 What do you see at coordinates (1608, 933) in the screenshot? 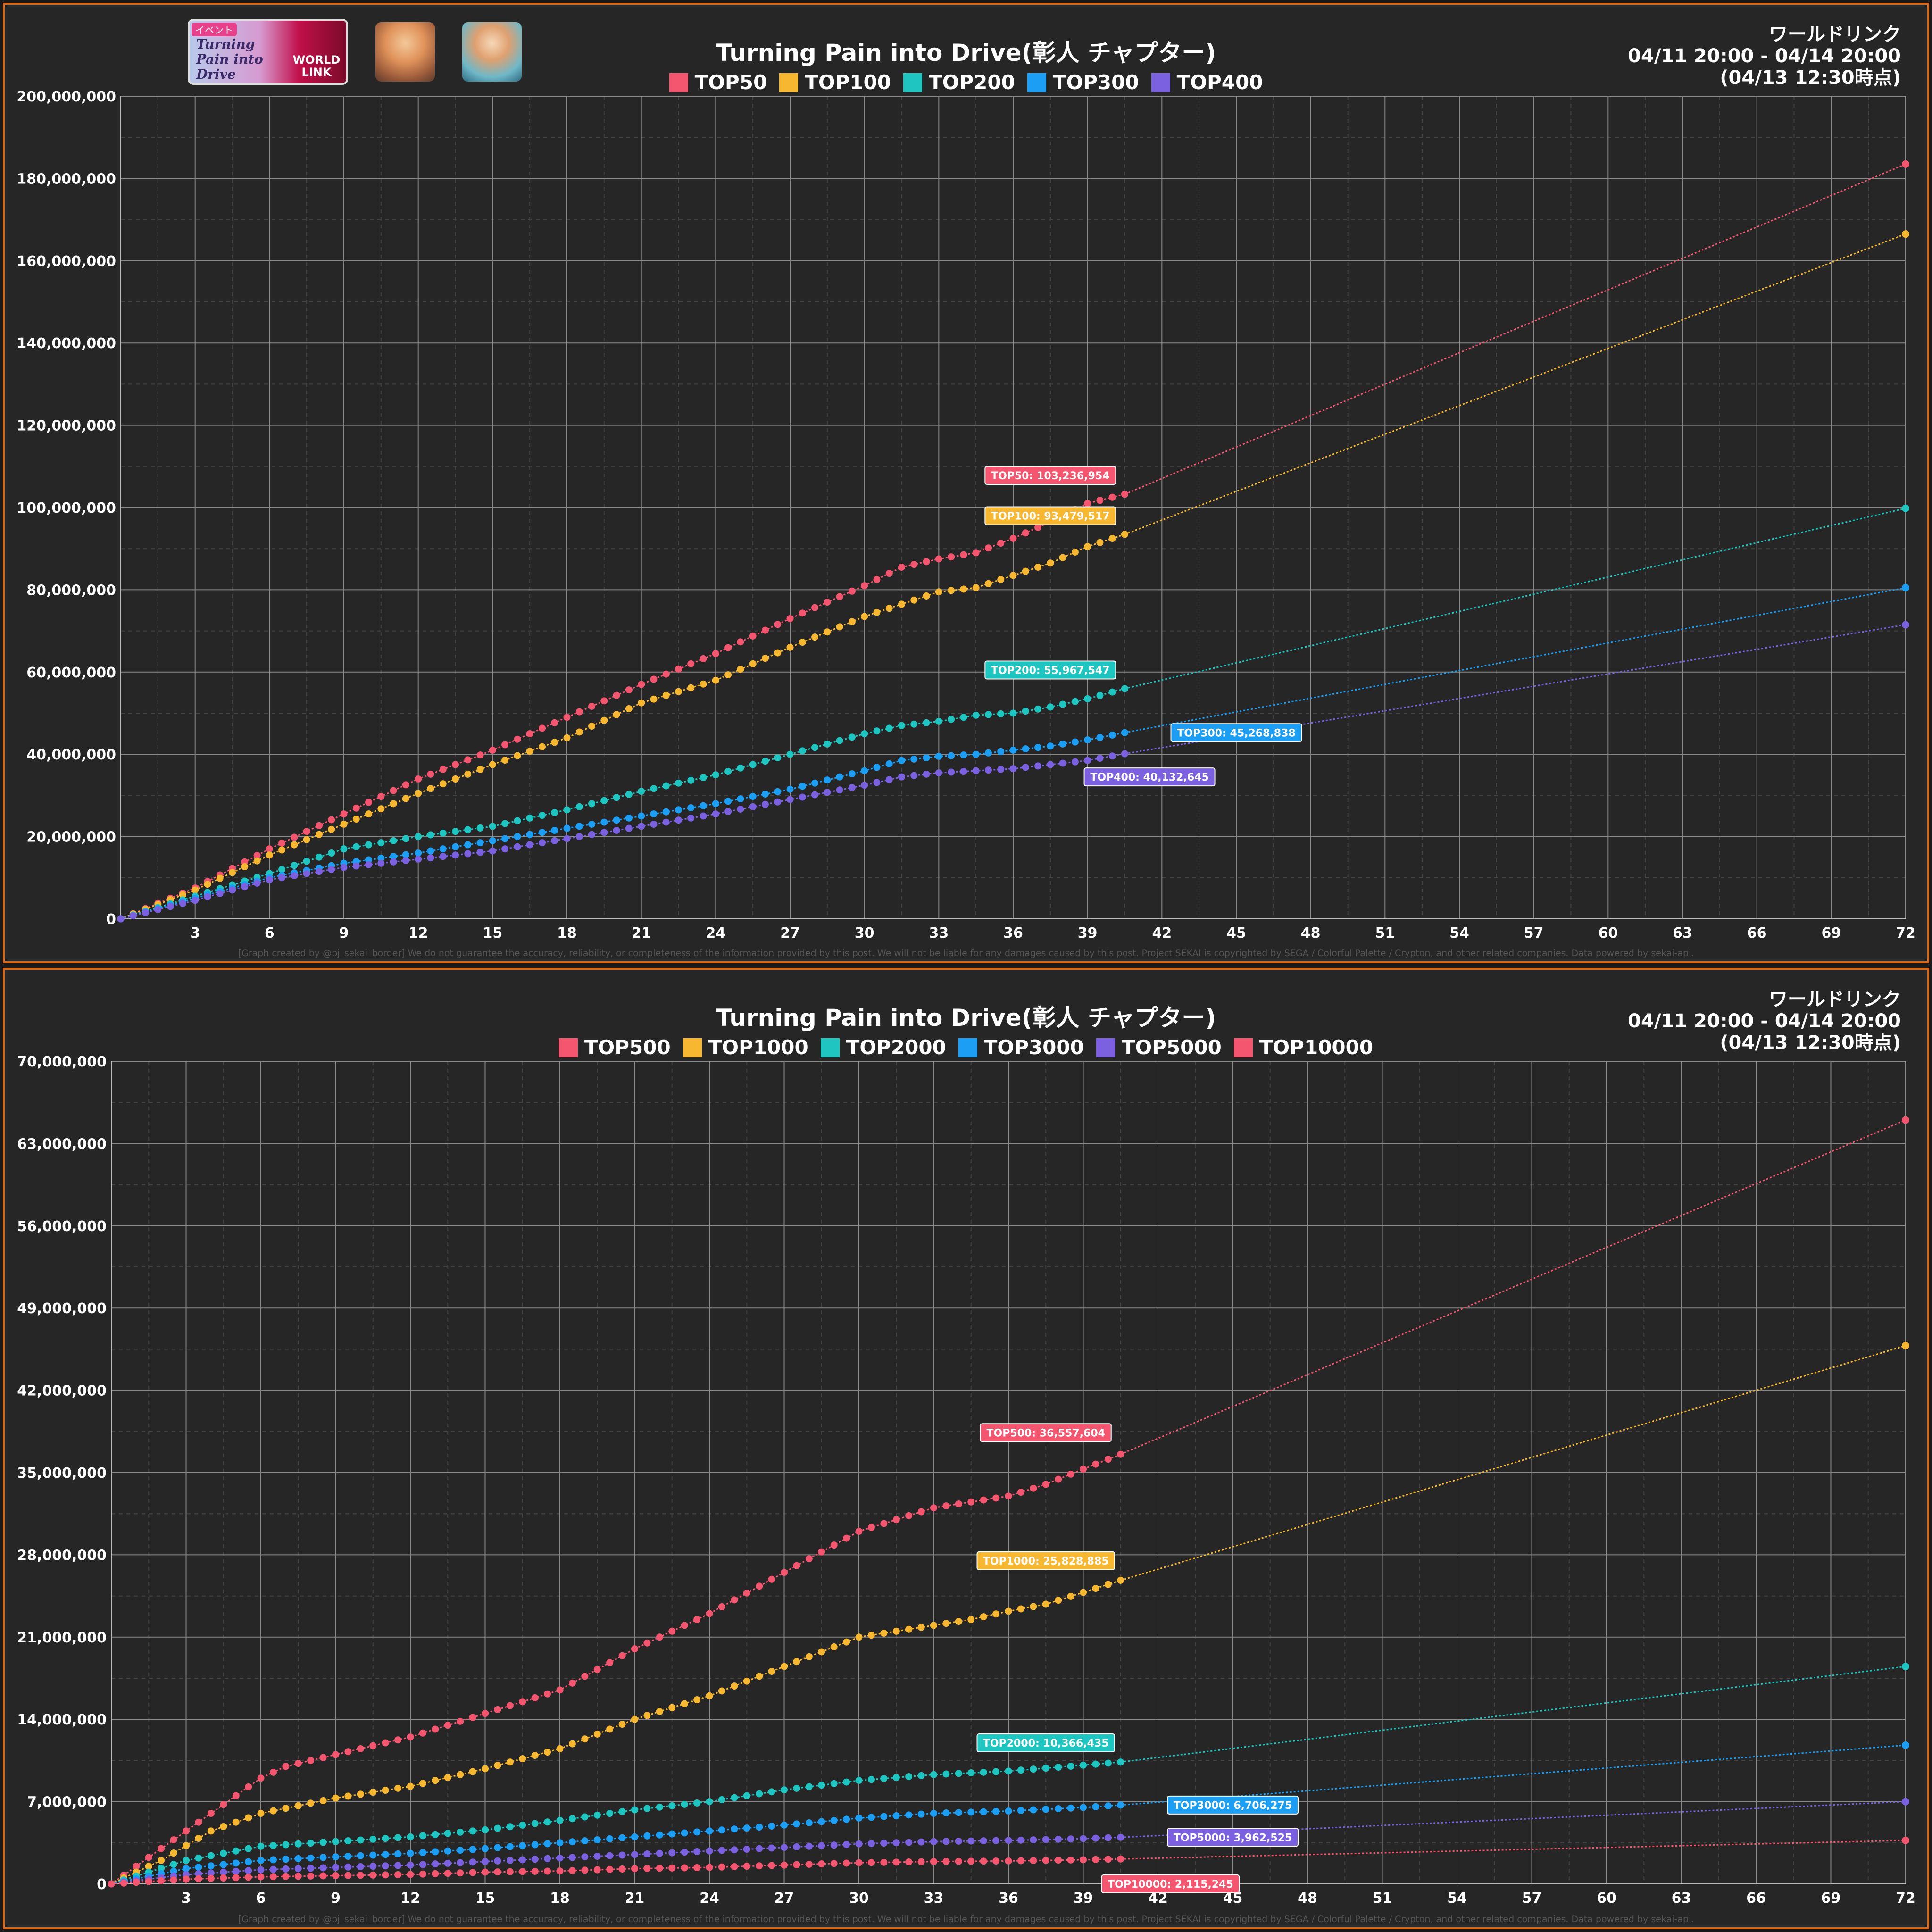
I see `x-tick-label: 60` at bounding box center [1608, 933].